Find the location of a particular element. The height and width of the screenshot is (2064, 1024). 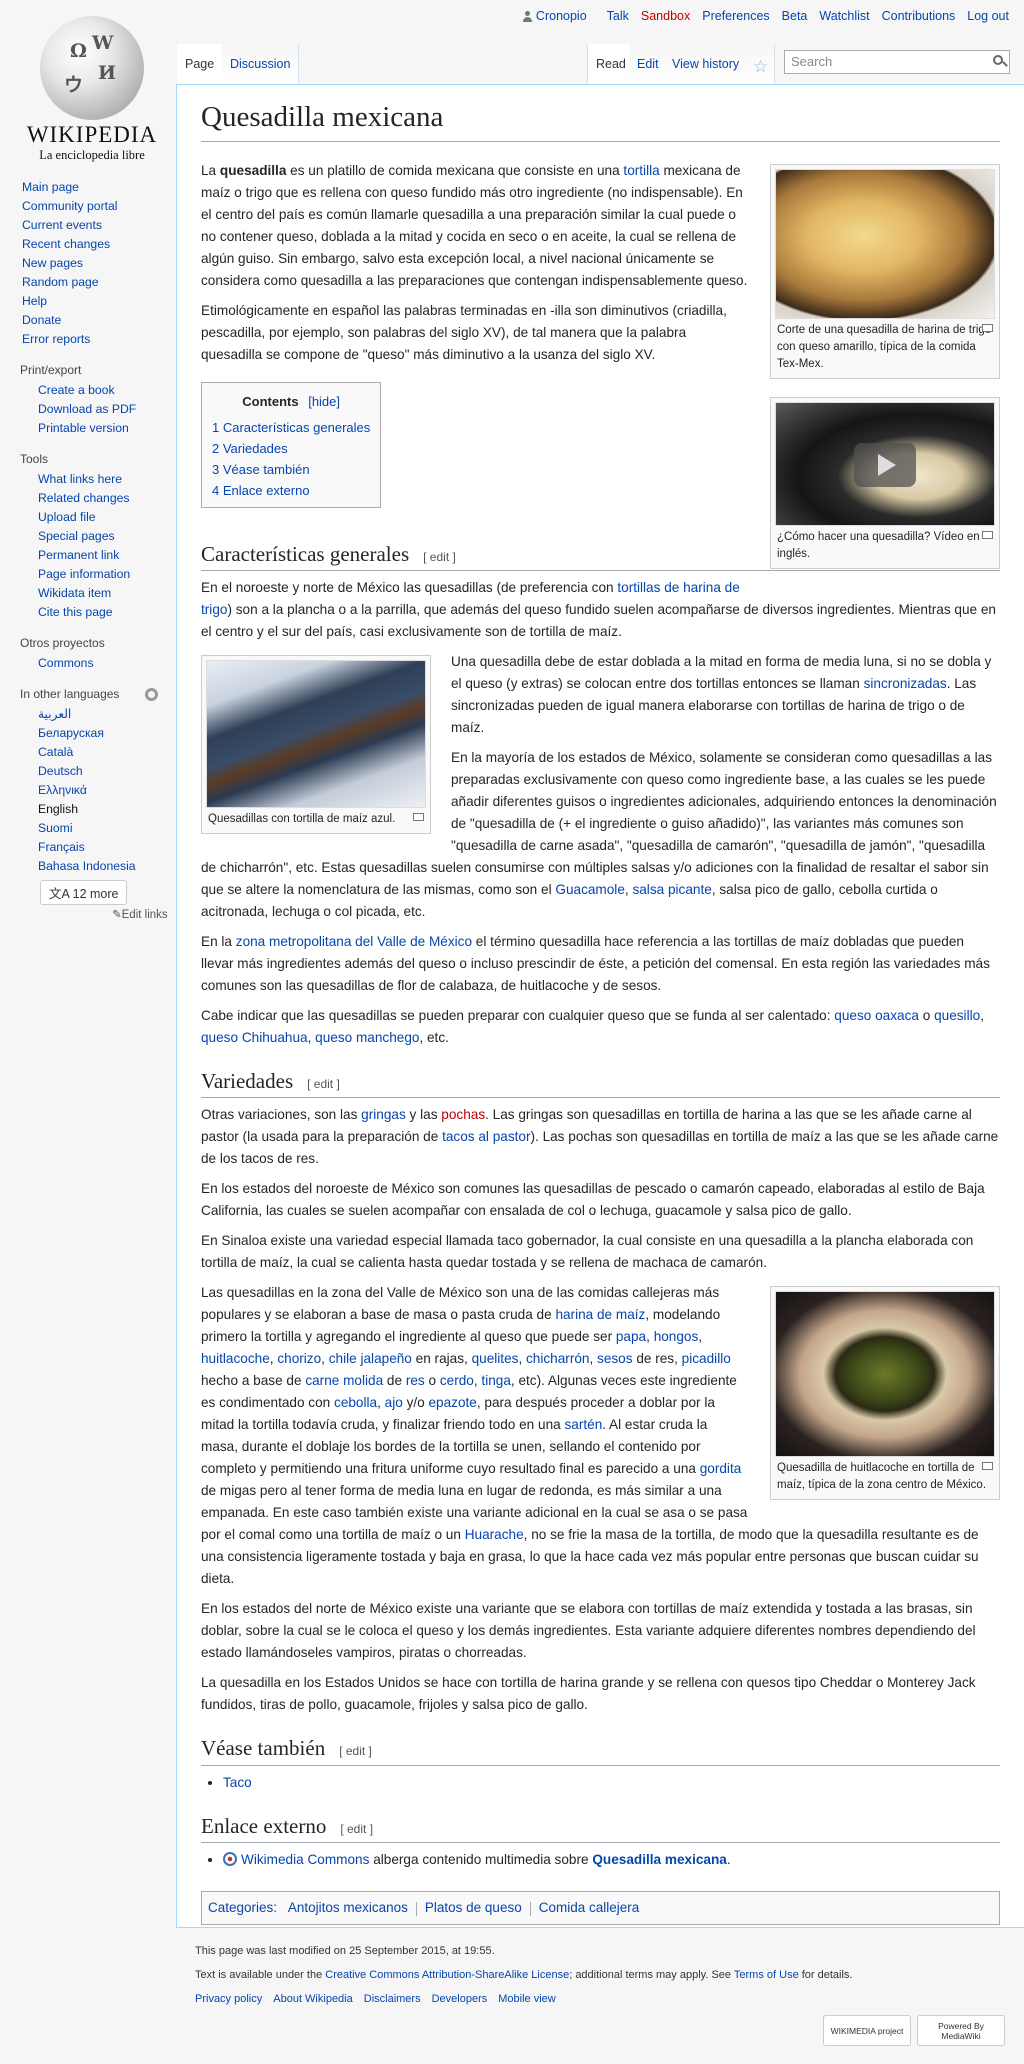

sidebar-item-page-information: Page information is located at coordinates (84, 574).